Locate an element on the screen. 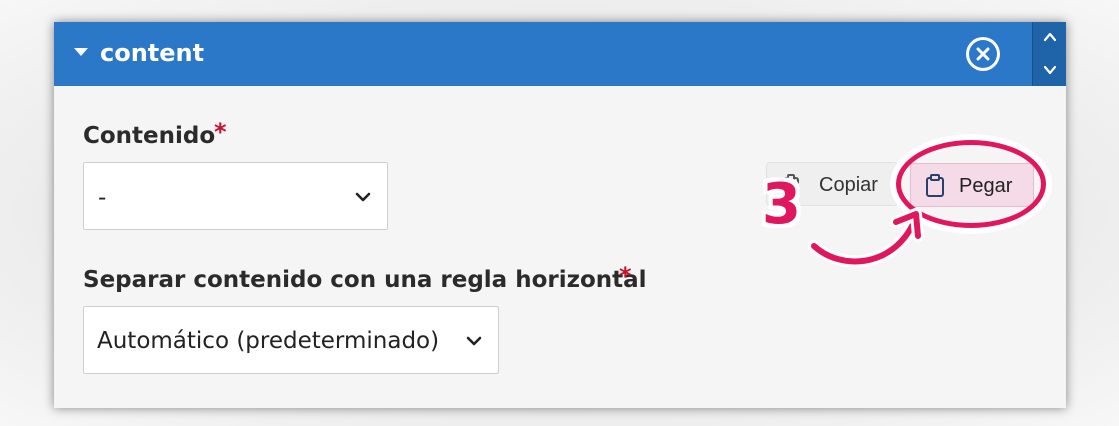  chevron-up-icon is located at coordinates (1050, 37).